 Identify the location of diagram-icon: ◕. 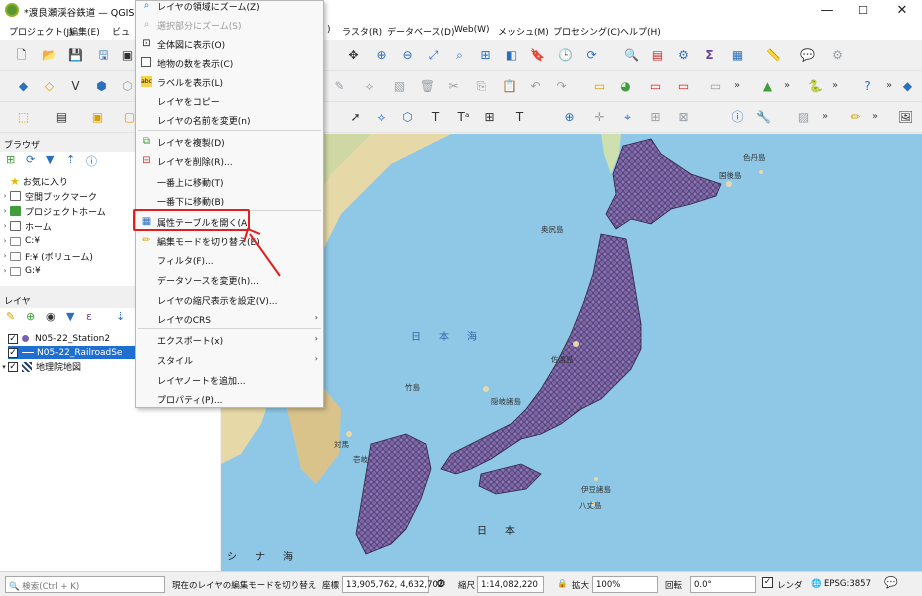
(625, 86).